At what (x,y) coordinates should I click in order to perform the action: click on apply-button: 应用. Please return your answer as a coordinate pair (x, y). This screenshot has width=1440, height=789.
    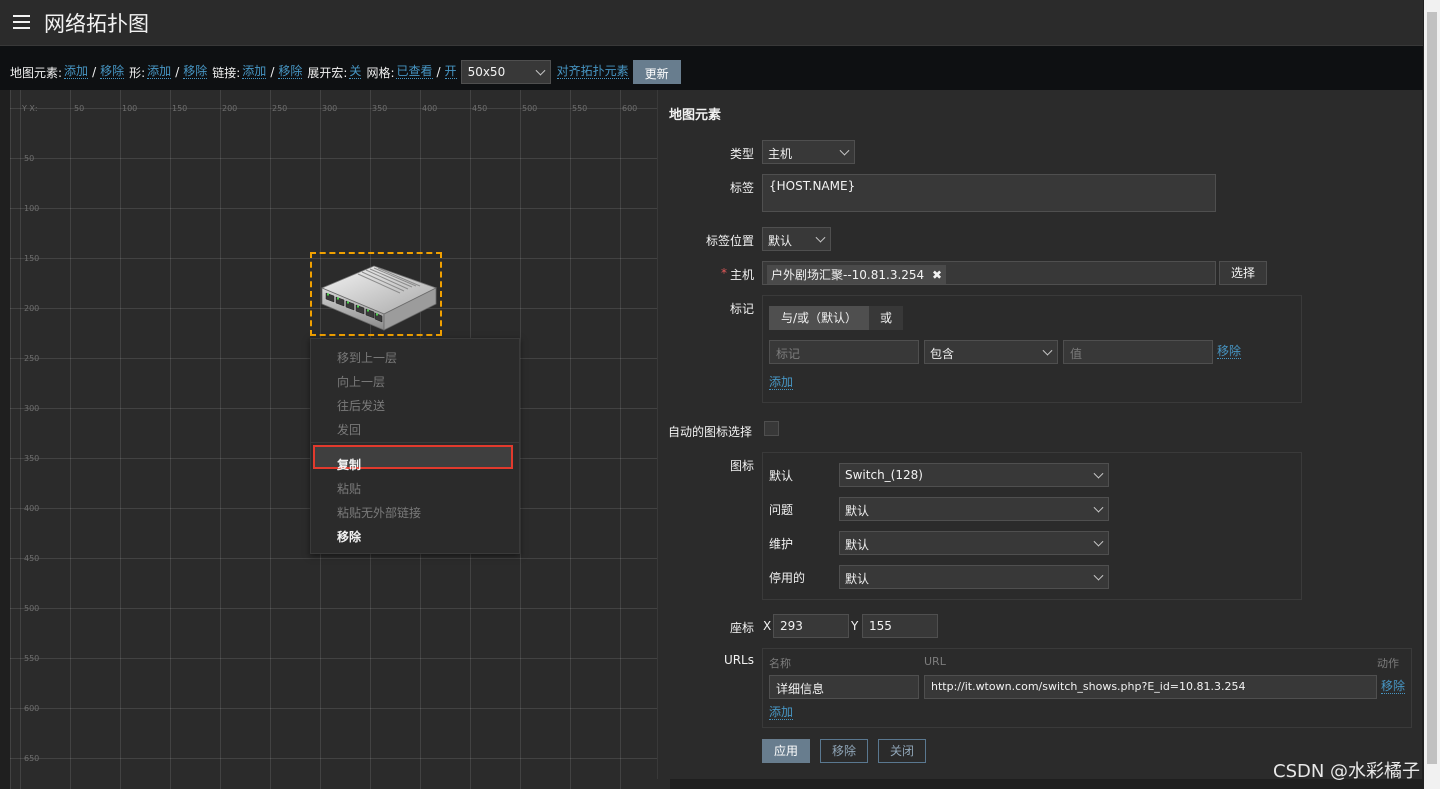
    Looking at the image, I should click on (786, 751).